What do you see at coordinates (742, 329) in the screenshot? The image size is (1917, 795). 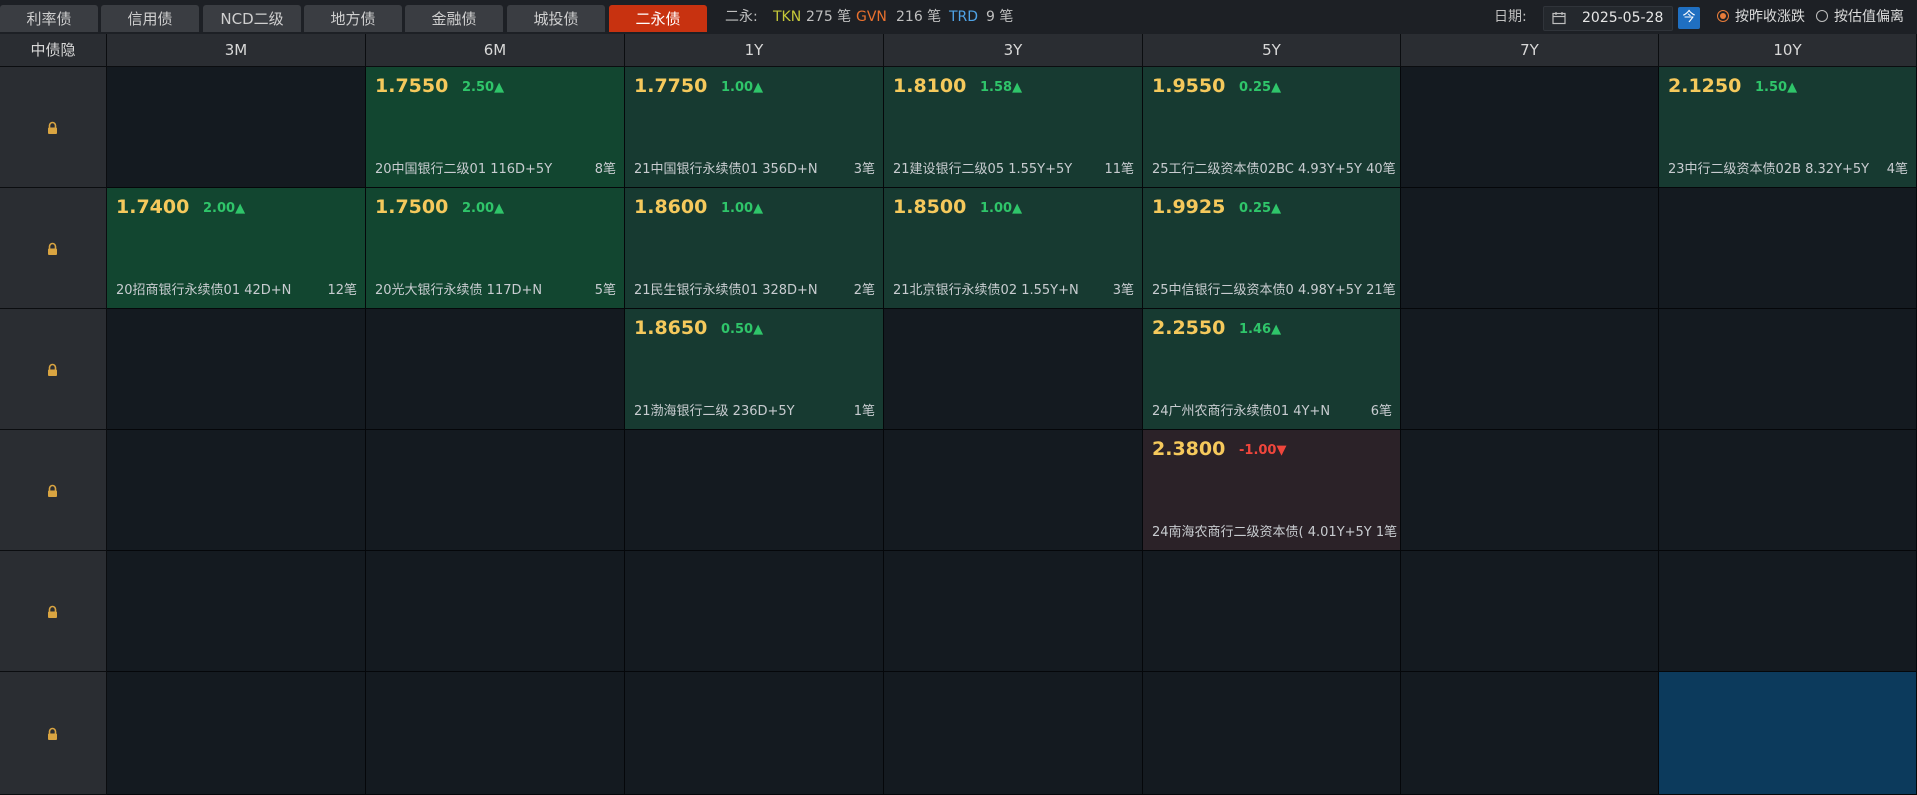 I see `quote-change: 0.50▲` at bounding box center [742, 329].